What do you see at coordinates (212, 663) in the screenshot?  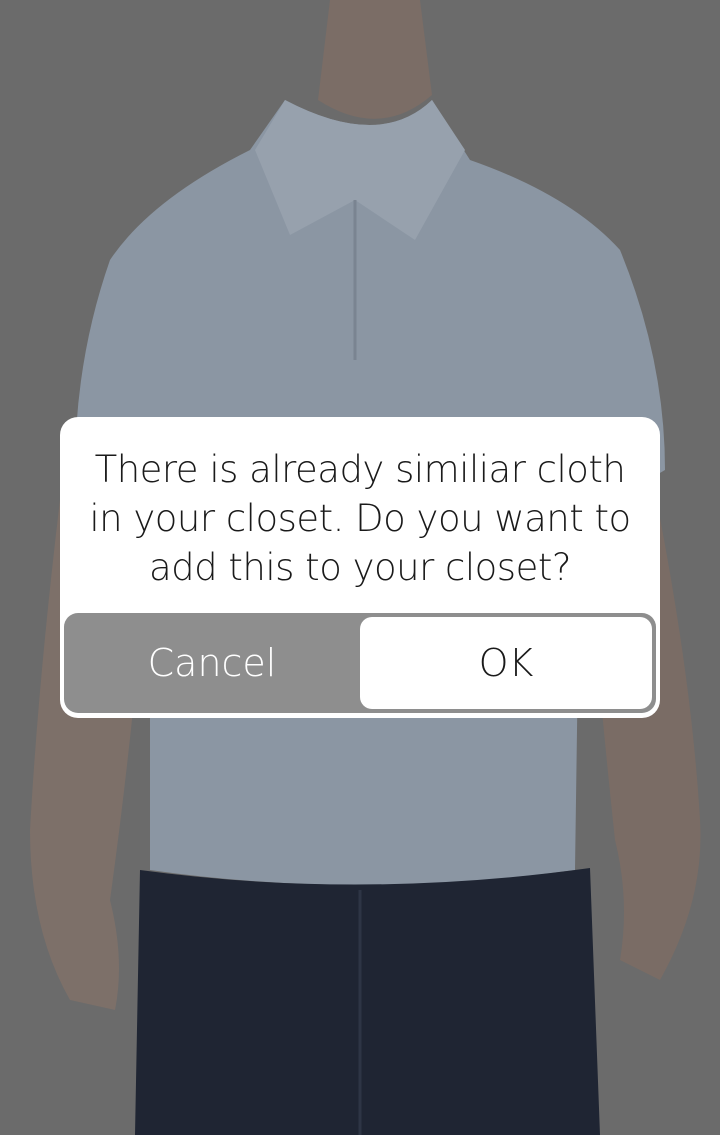 I see `cancel-button: Cancel` at bounding box center [212, 663].